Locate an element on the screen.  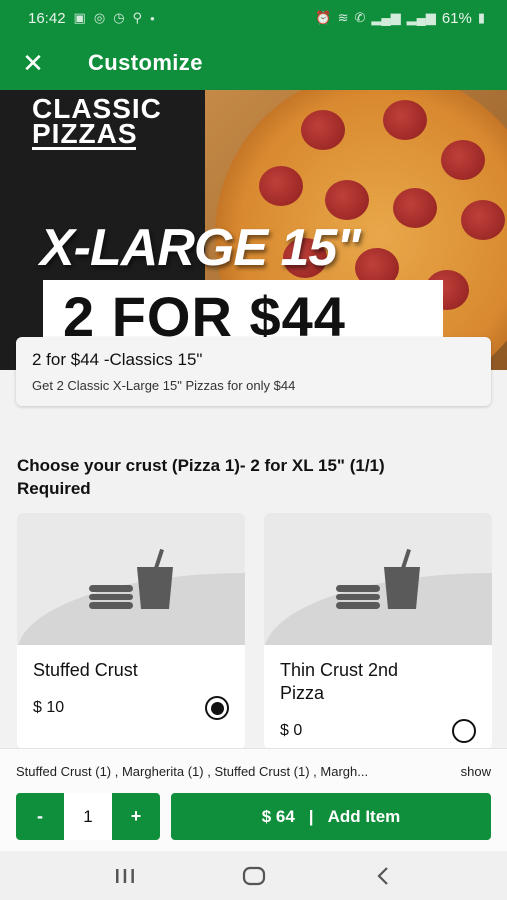
recents-icon is located at coordinates (124, 875).